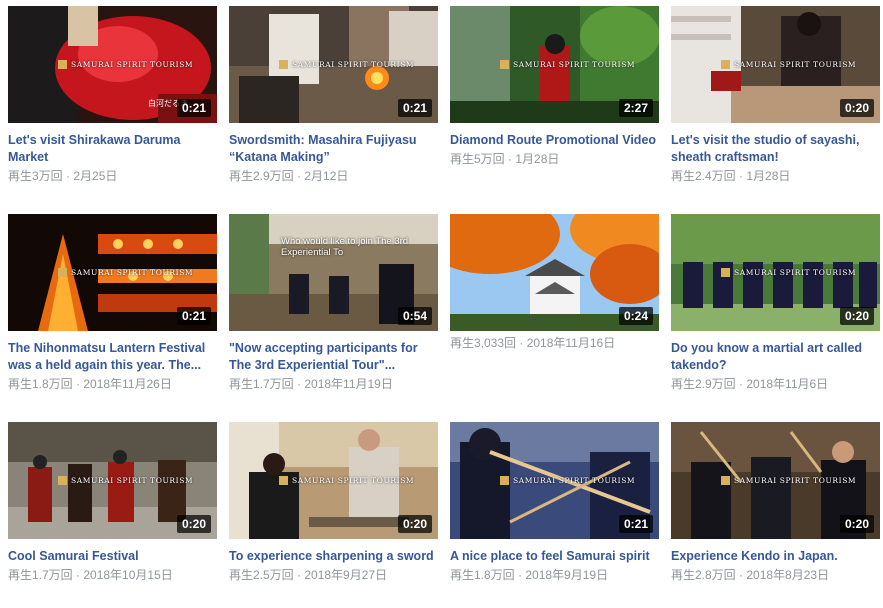  I want to click on video-thumbnail: SAMURAI SPIRIT TOURISM 2:27, so click(554, 64).